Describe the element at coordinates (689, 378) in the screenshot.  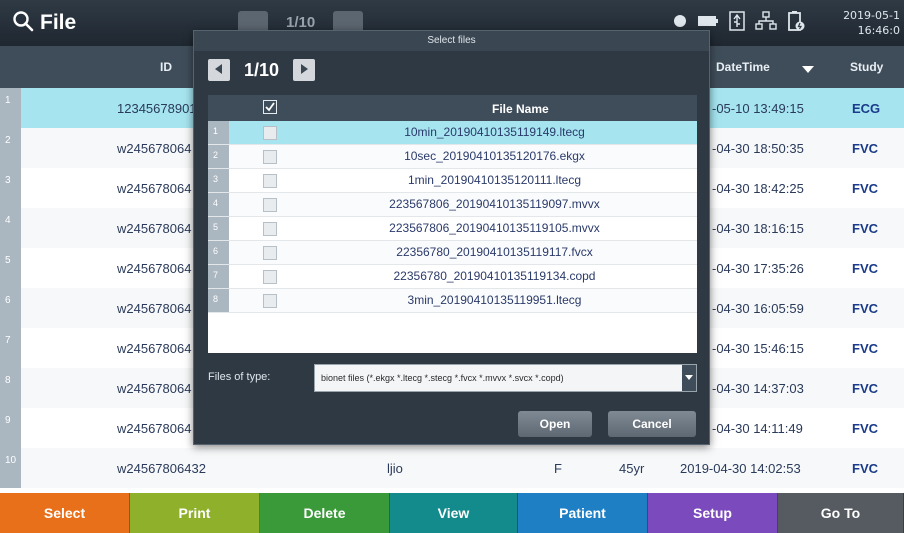
I see `chevron-down-icon` at that location.